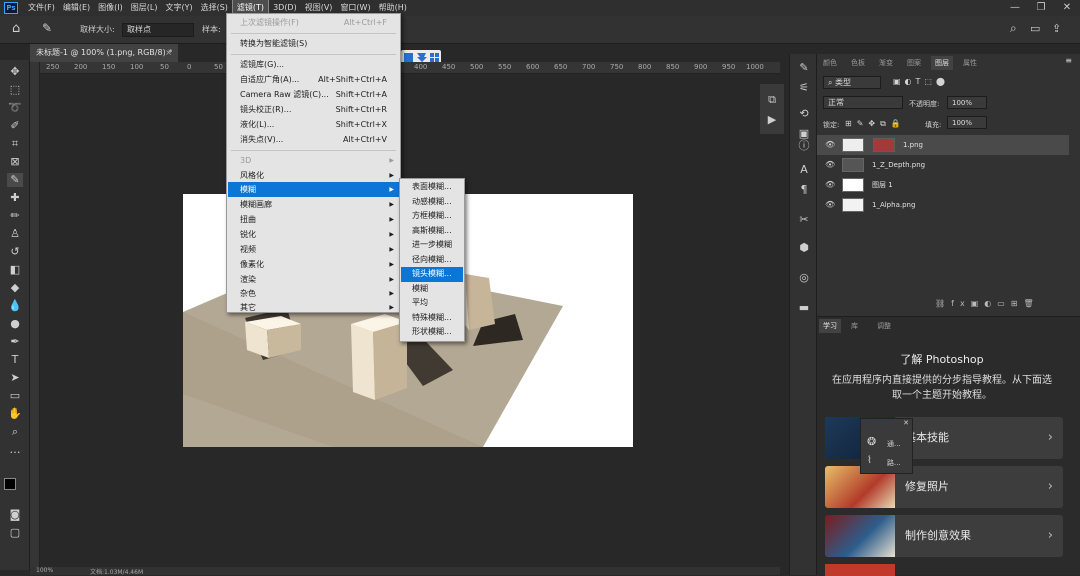 The height and width of the screenshot is (576, 1080). I want to click on menu-item-video: 视频 ▶, so click(313, 249).